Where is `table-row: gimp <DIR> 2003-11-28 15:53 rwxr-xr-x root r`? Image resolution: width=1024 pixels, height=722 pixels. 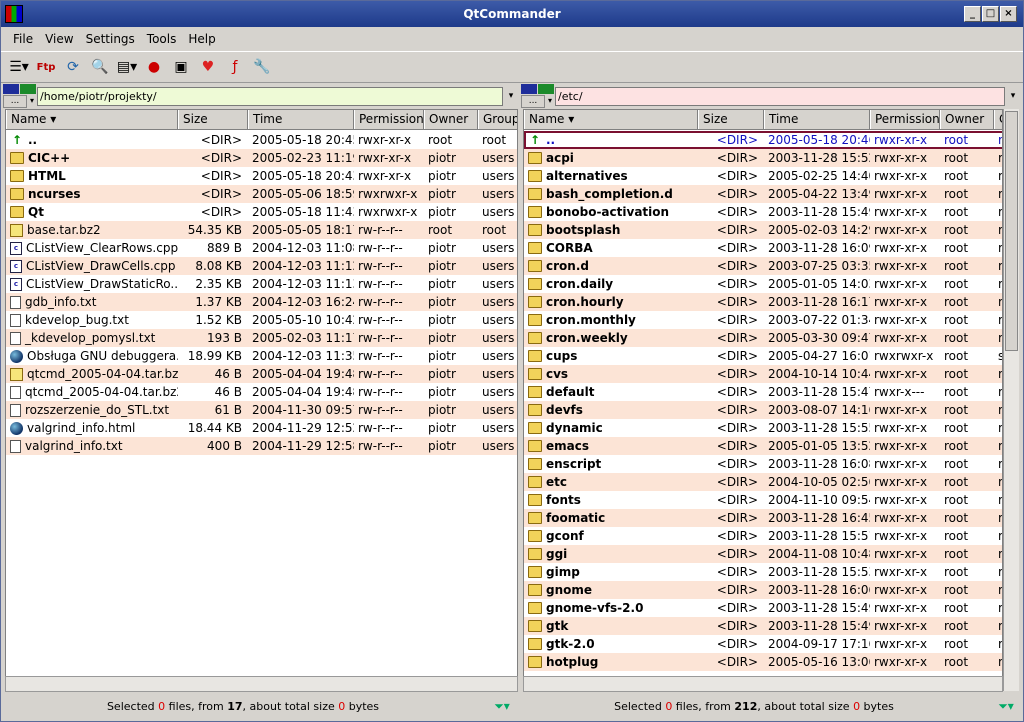 table-row: gimp <DIR> 2003-11-28 15:53 rwxr-xr-x root r is located at coordinates (763, 572).